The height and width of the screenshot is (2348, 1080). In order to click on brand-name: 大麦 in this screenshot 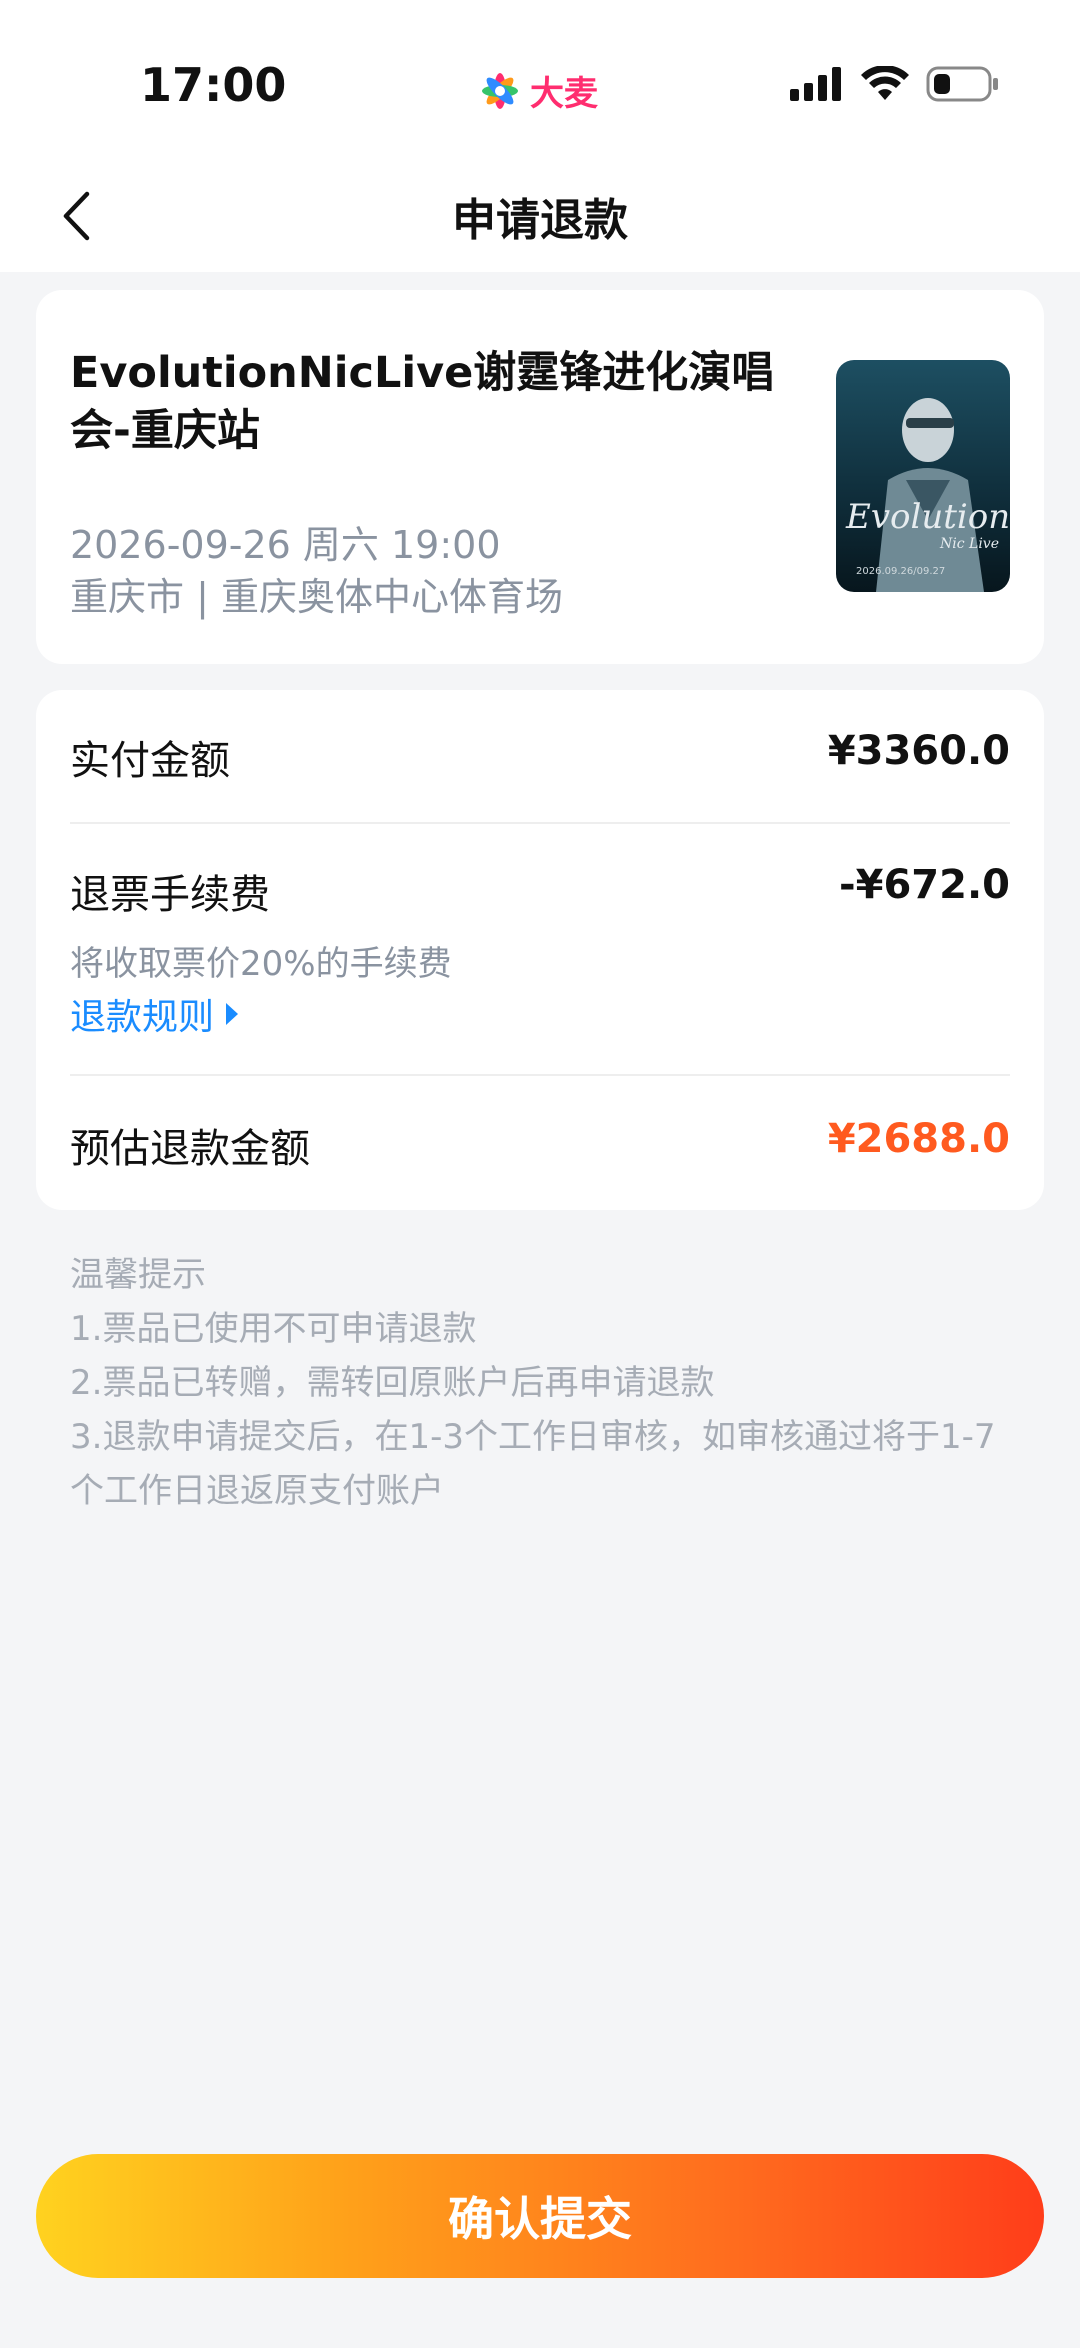, I will do `click(564, 94)`.